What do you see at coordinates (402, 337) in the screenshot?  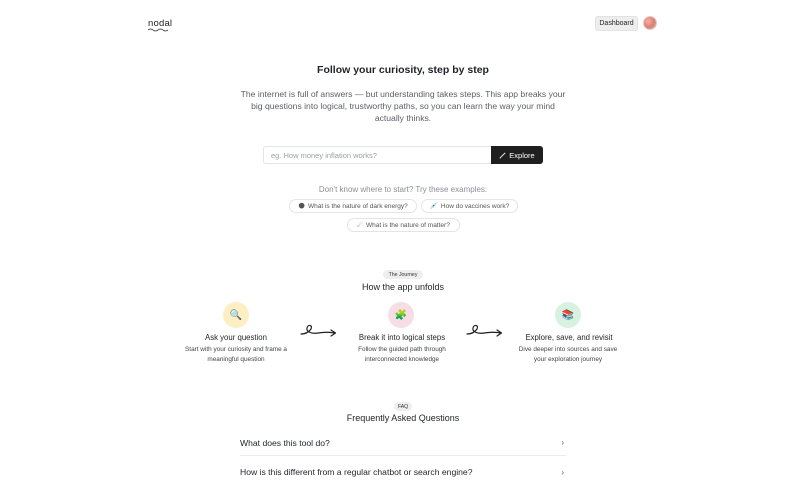 I see `step-title-break: Break it into logical steps` at bounding box center [402, 337].